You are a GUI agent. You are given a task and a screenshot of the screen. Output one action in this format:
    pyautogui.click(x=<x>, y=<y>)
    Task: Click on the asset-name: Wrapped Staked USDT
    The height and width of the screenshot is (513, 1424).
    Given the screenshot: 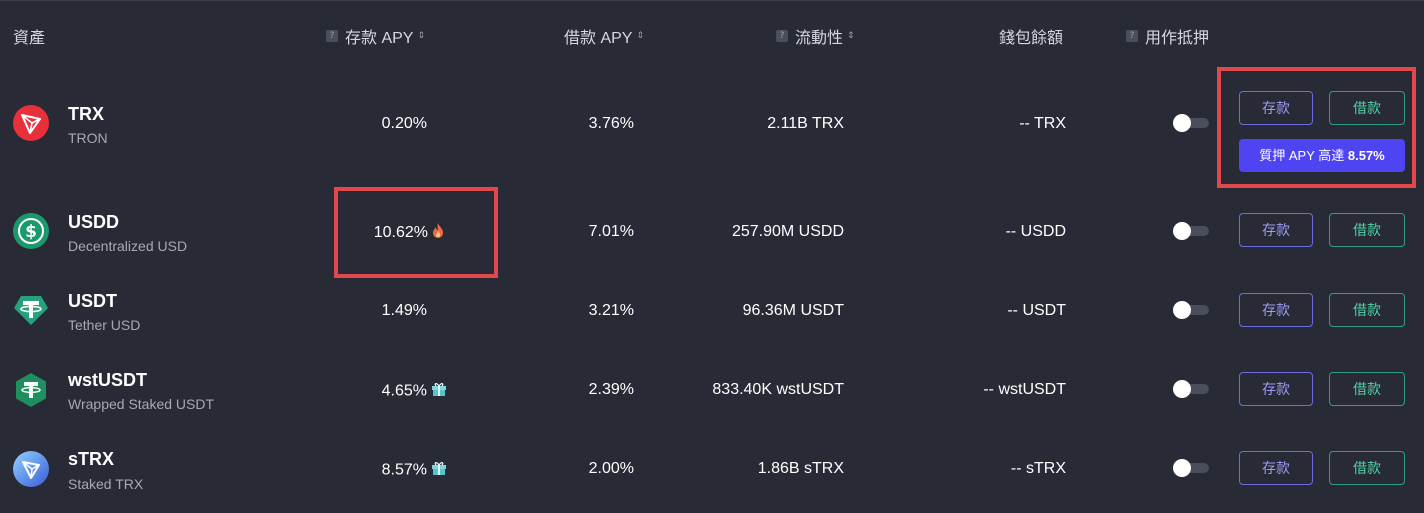 What is the action you would take?
    pyautogui.click(x=141, y=404)
    